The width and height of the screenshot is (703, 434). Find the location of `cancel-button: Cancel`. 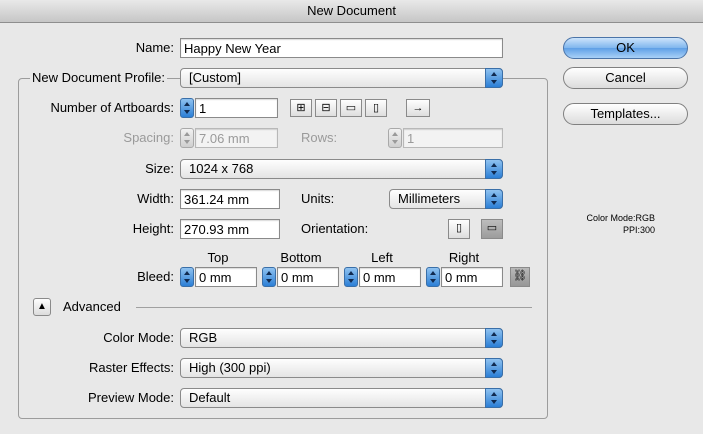

cancel-button: Cancel is located at coordinates (625, 78).